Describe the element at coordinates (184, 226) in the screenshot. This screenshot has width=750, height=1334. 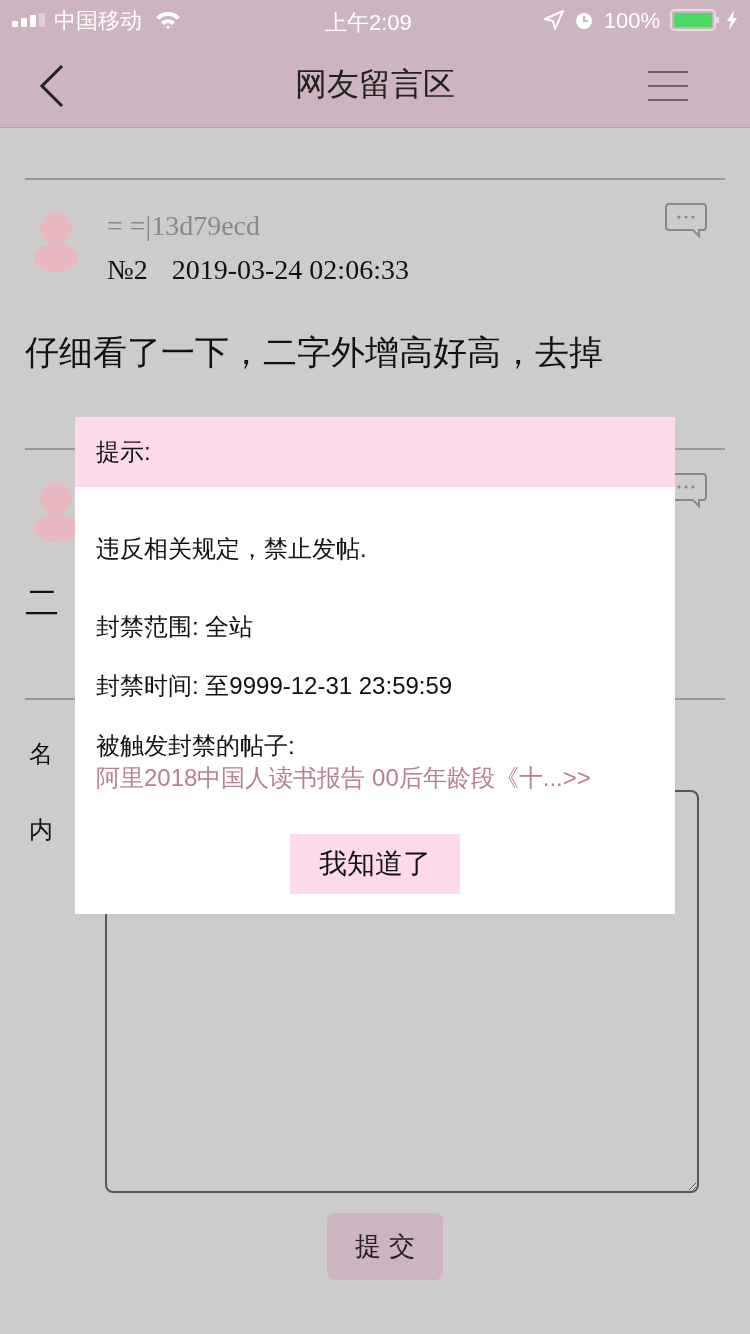
I see `author-name: = =|13d79ecd` at that location.